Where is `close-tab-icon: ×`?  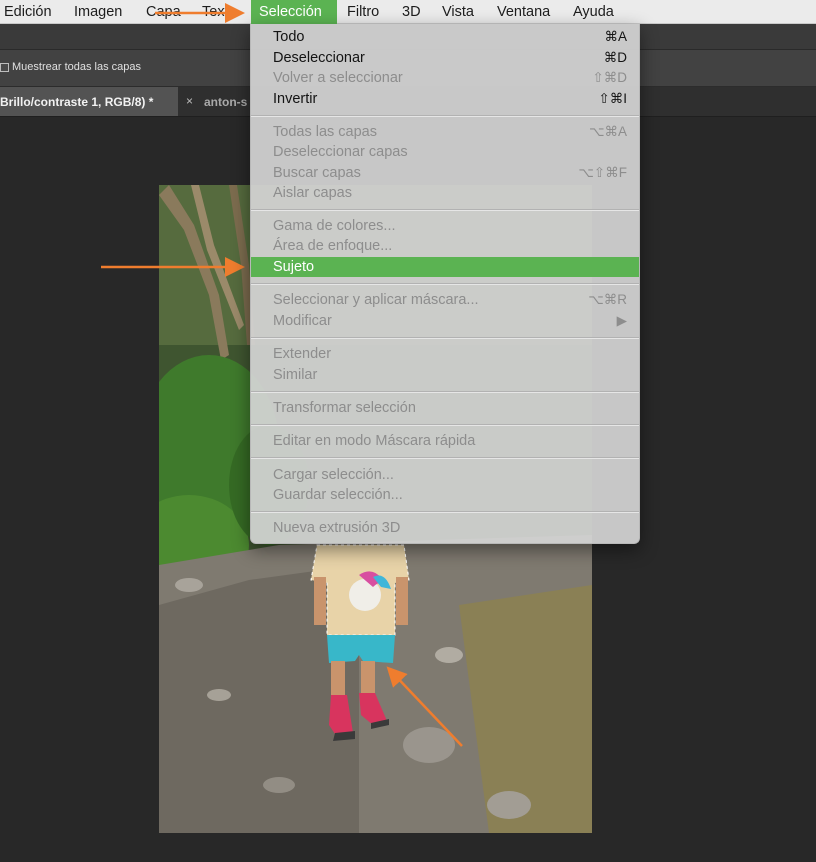
close-tab-icon: × is located at coordinates (189, 101).